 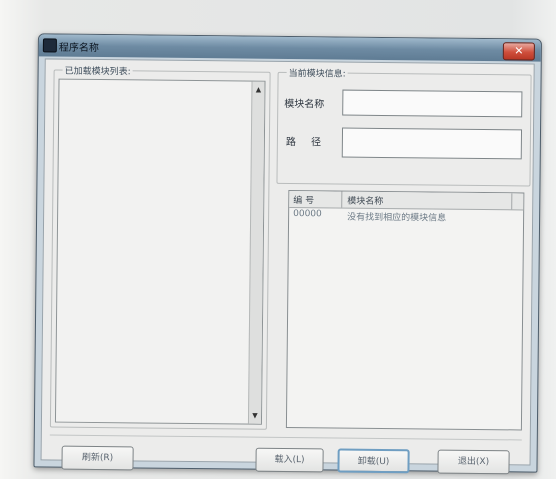 What do you see at coordinates (473, 462) in the screenshot?
I see `exit-button: 退出(X)` at bounding box center [473, 462].